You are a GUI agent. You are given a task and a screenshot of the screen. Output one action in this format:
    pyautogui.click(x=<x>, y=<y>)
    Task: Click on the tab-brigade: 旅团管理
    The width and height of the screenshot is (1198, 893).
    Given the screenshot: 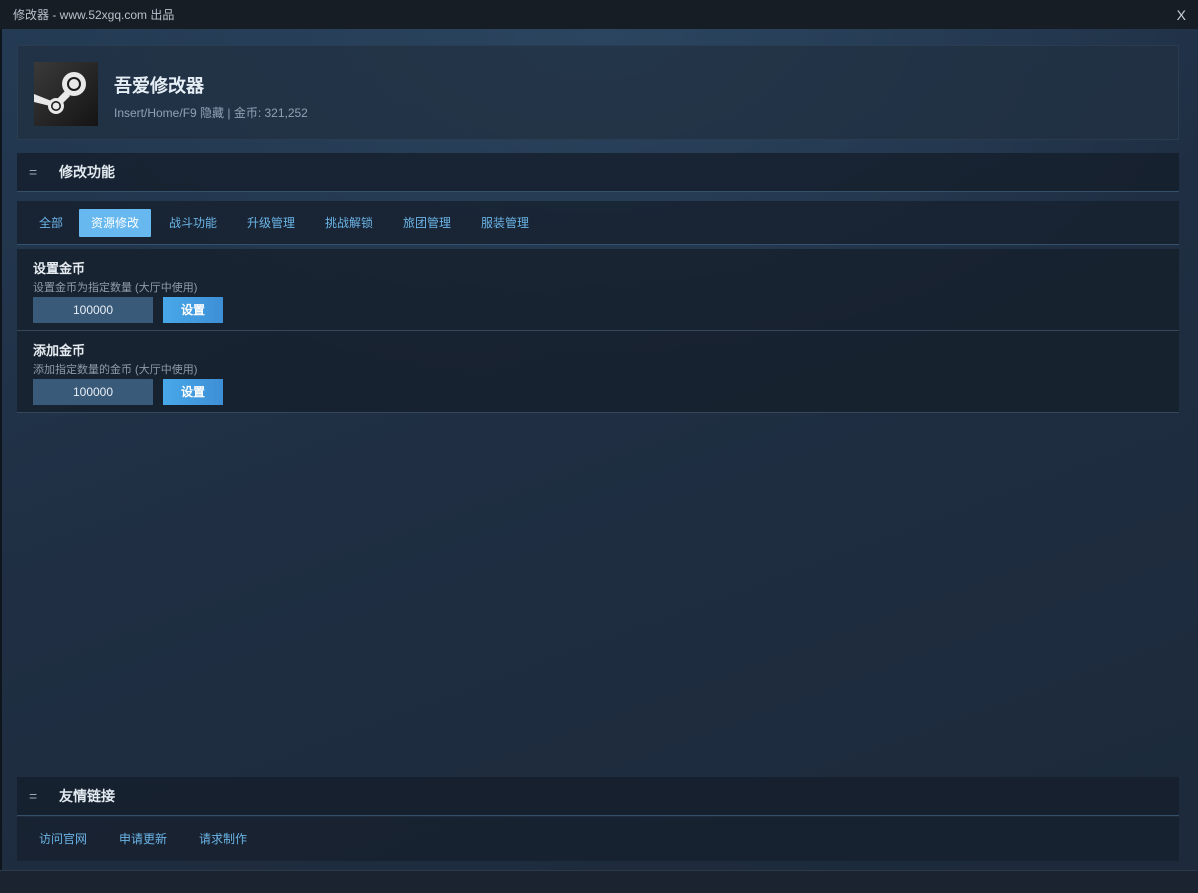 What is the action you would take?
    pyautogui.click(x=427, y=223)
    